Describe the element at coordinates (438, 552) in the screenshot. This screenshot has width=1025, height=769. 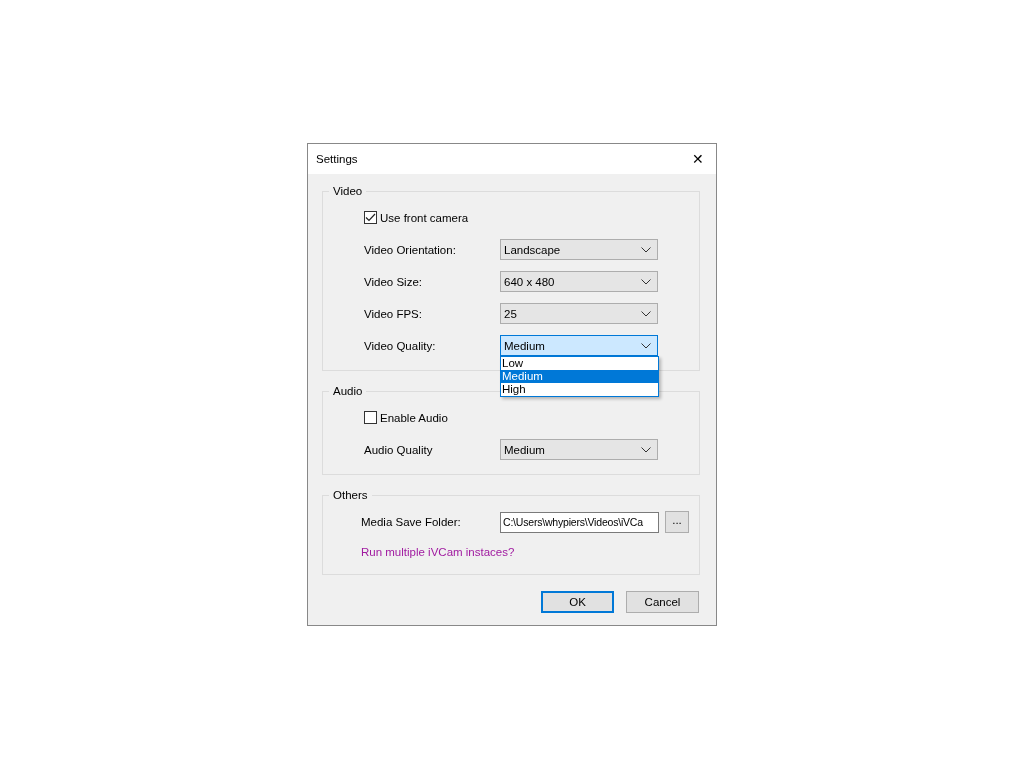
I see `link: Run multiple iVCam instaces?` at that location.